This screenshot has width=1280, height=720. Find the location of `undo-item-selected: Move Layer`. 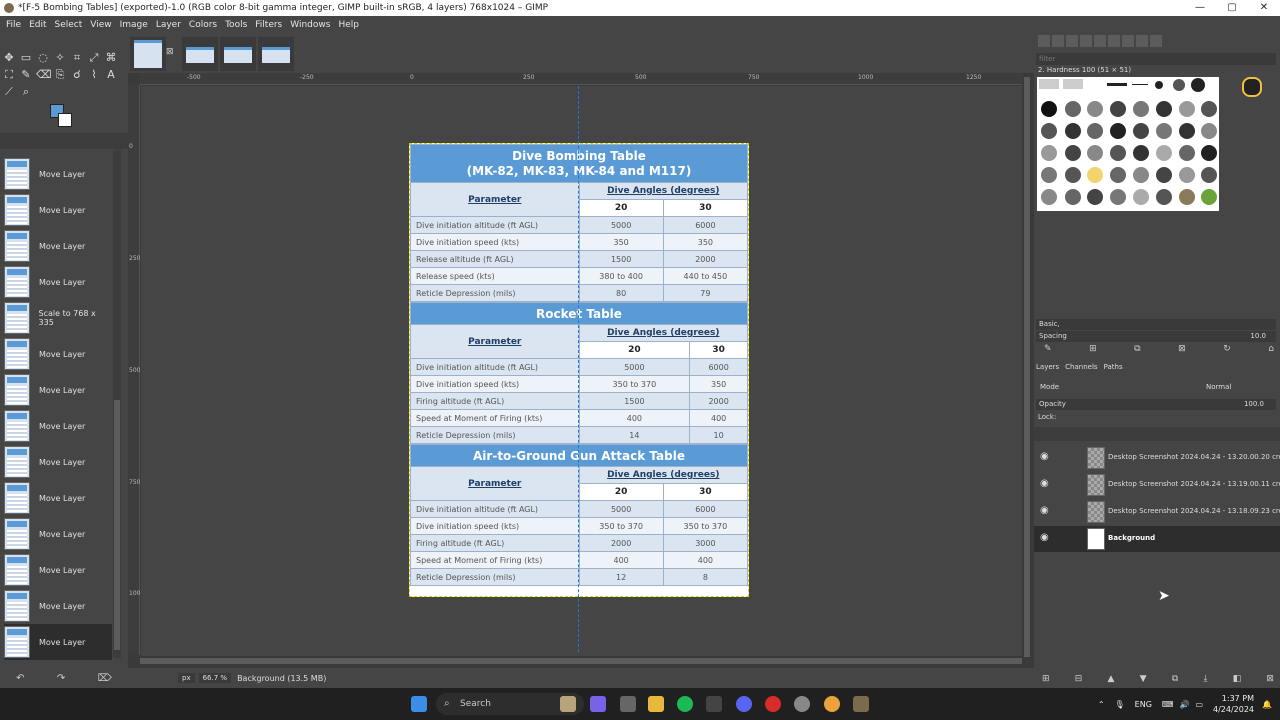

undo-item-selected: Move Layer is located at coordinates (58, 642).